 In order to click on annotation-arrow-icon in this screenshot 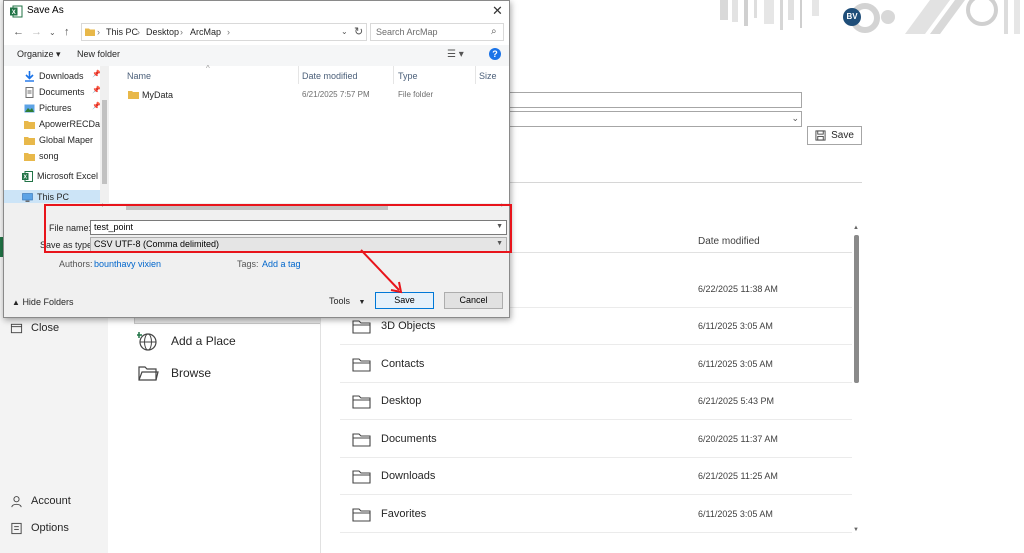, I will do `click(381, 271)`.